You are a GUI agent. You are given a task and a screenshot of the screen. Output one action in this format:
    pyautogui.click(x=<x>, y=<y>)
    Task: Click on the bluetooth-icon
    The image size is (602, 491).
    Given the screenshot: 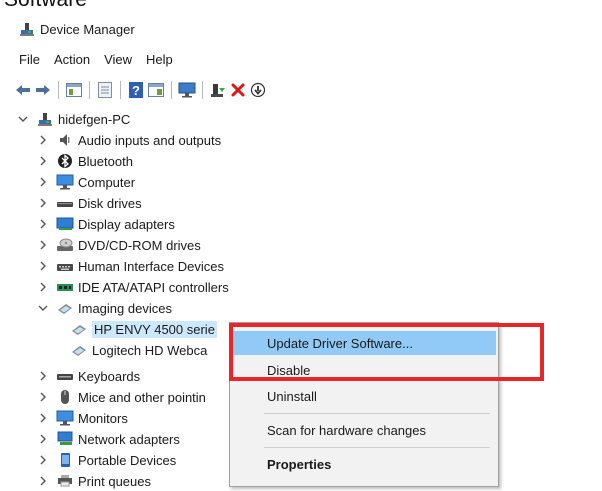 What is the action you would take?
    pyautogui.click(x=65, y=161)
    